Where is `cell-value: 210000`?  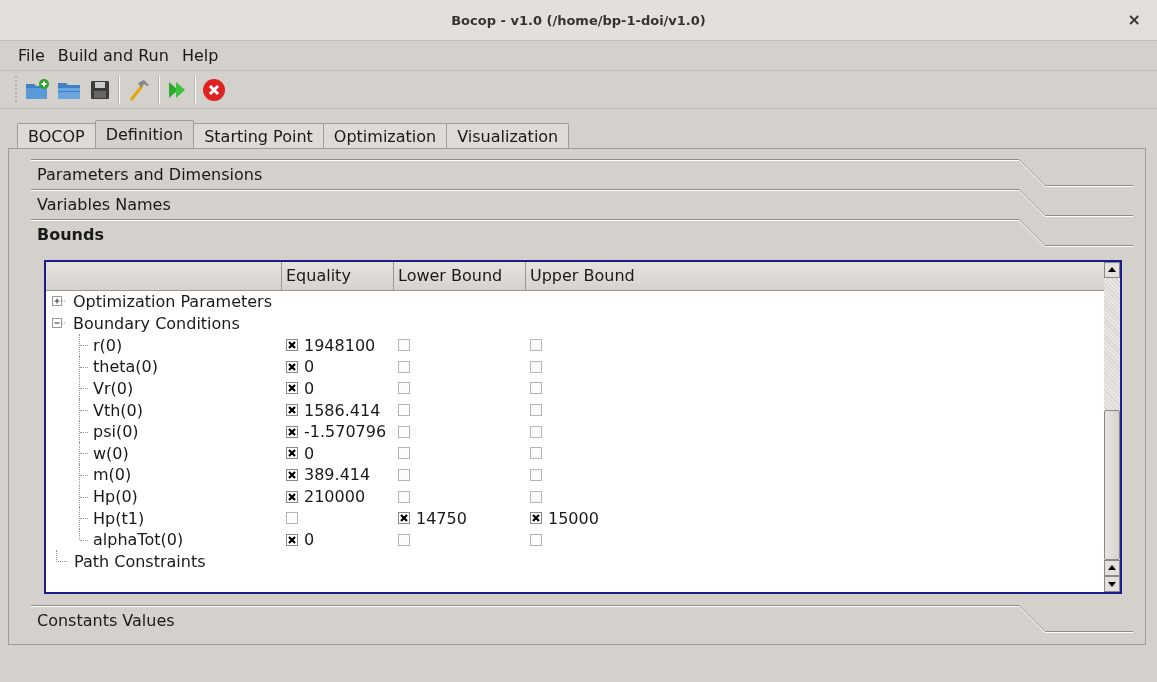
cell-value: 210000 is located at coordinates (335, 497).